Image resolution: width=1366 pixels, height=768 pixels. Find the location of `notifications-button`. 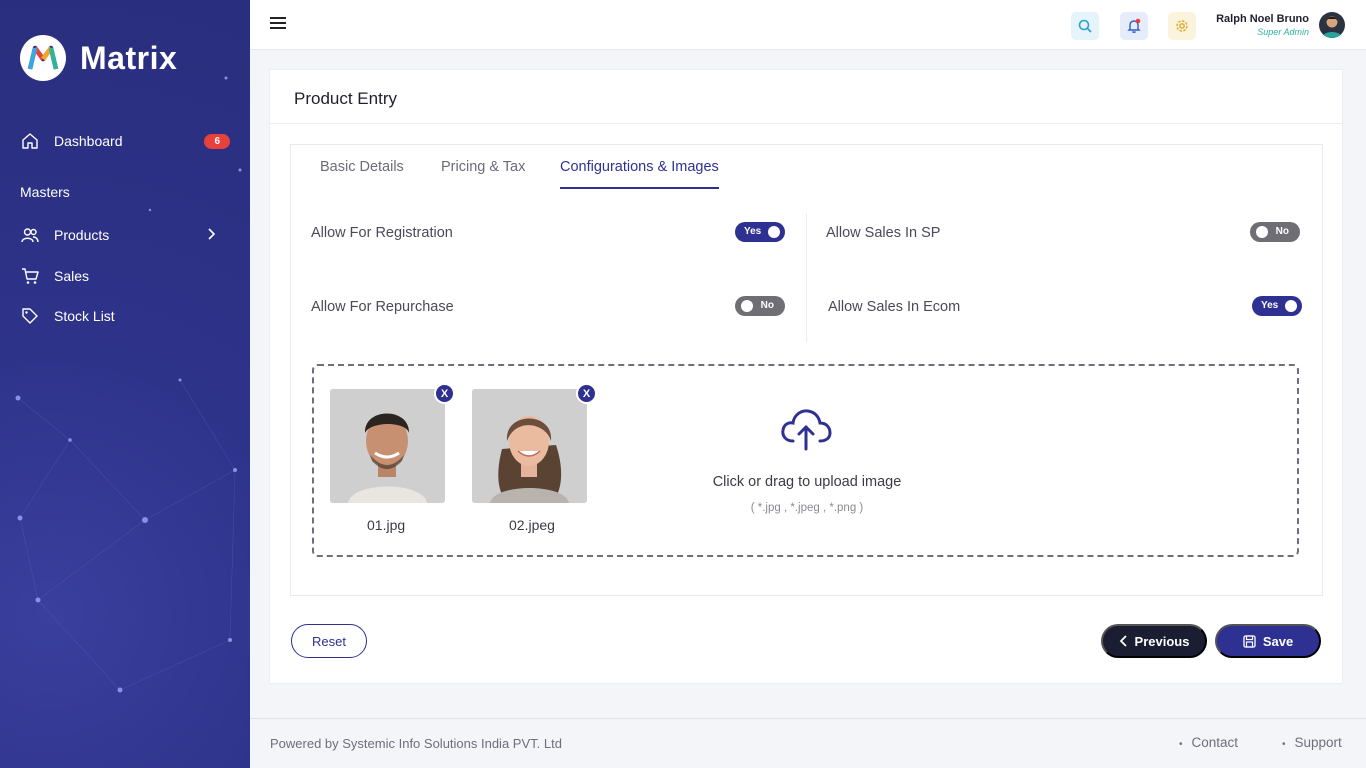

notifications-button is located at coordinates (1134, 26).